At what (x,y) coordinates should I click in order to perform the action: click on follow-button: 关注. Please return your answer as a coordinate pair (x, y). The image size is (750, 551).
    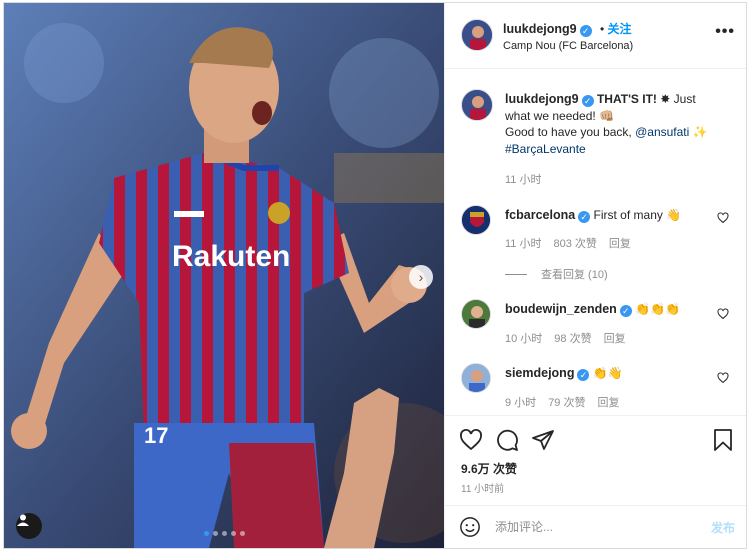
    Looking at the image, I should click on (620, 29).